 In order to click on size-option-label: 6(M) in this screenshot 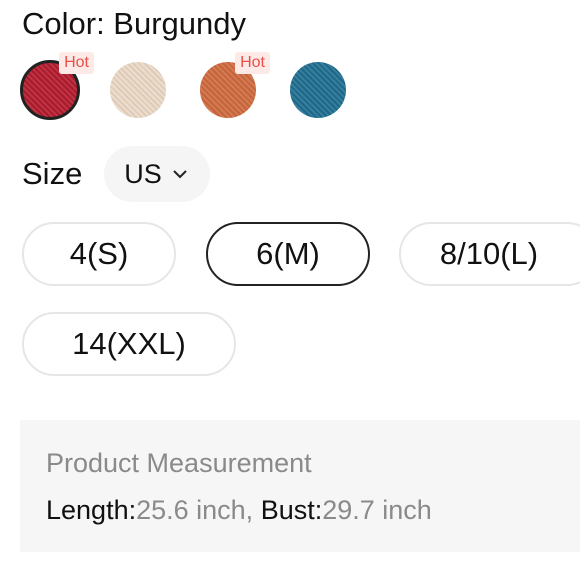, I will do `click(288, 253)`.